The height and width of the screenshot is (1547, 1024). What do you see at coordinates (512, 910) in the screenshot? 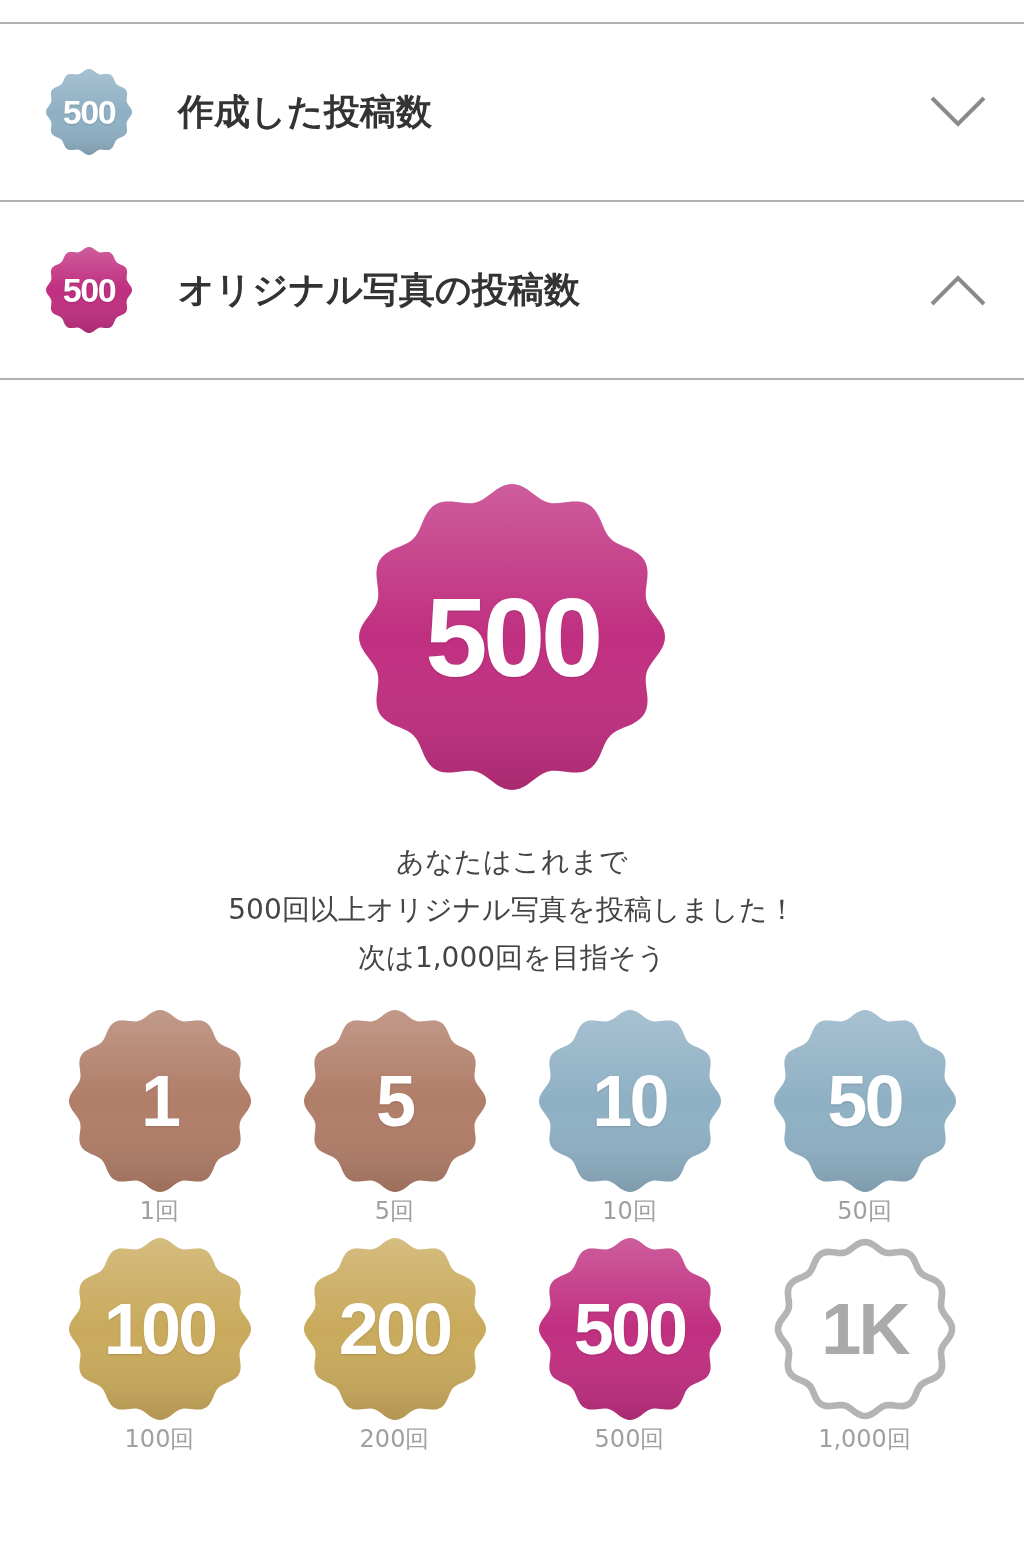
I see `achievement-message: あなたはこれまで 500回以上オリジナル写真を投稿しました！ 次は1,000回を目指そう` at bounding box center [512, 910].